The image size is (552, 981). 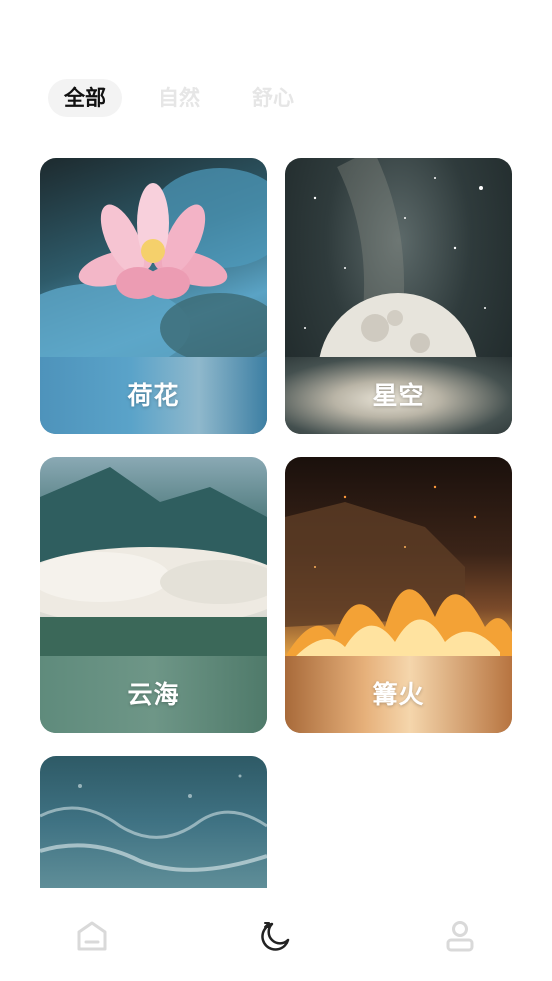 What do you see at coordinates (398, 296) in the screenshot?
I see `card-starry-sky: 星空` at bounding box center [398, 296].